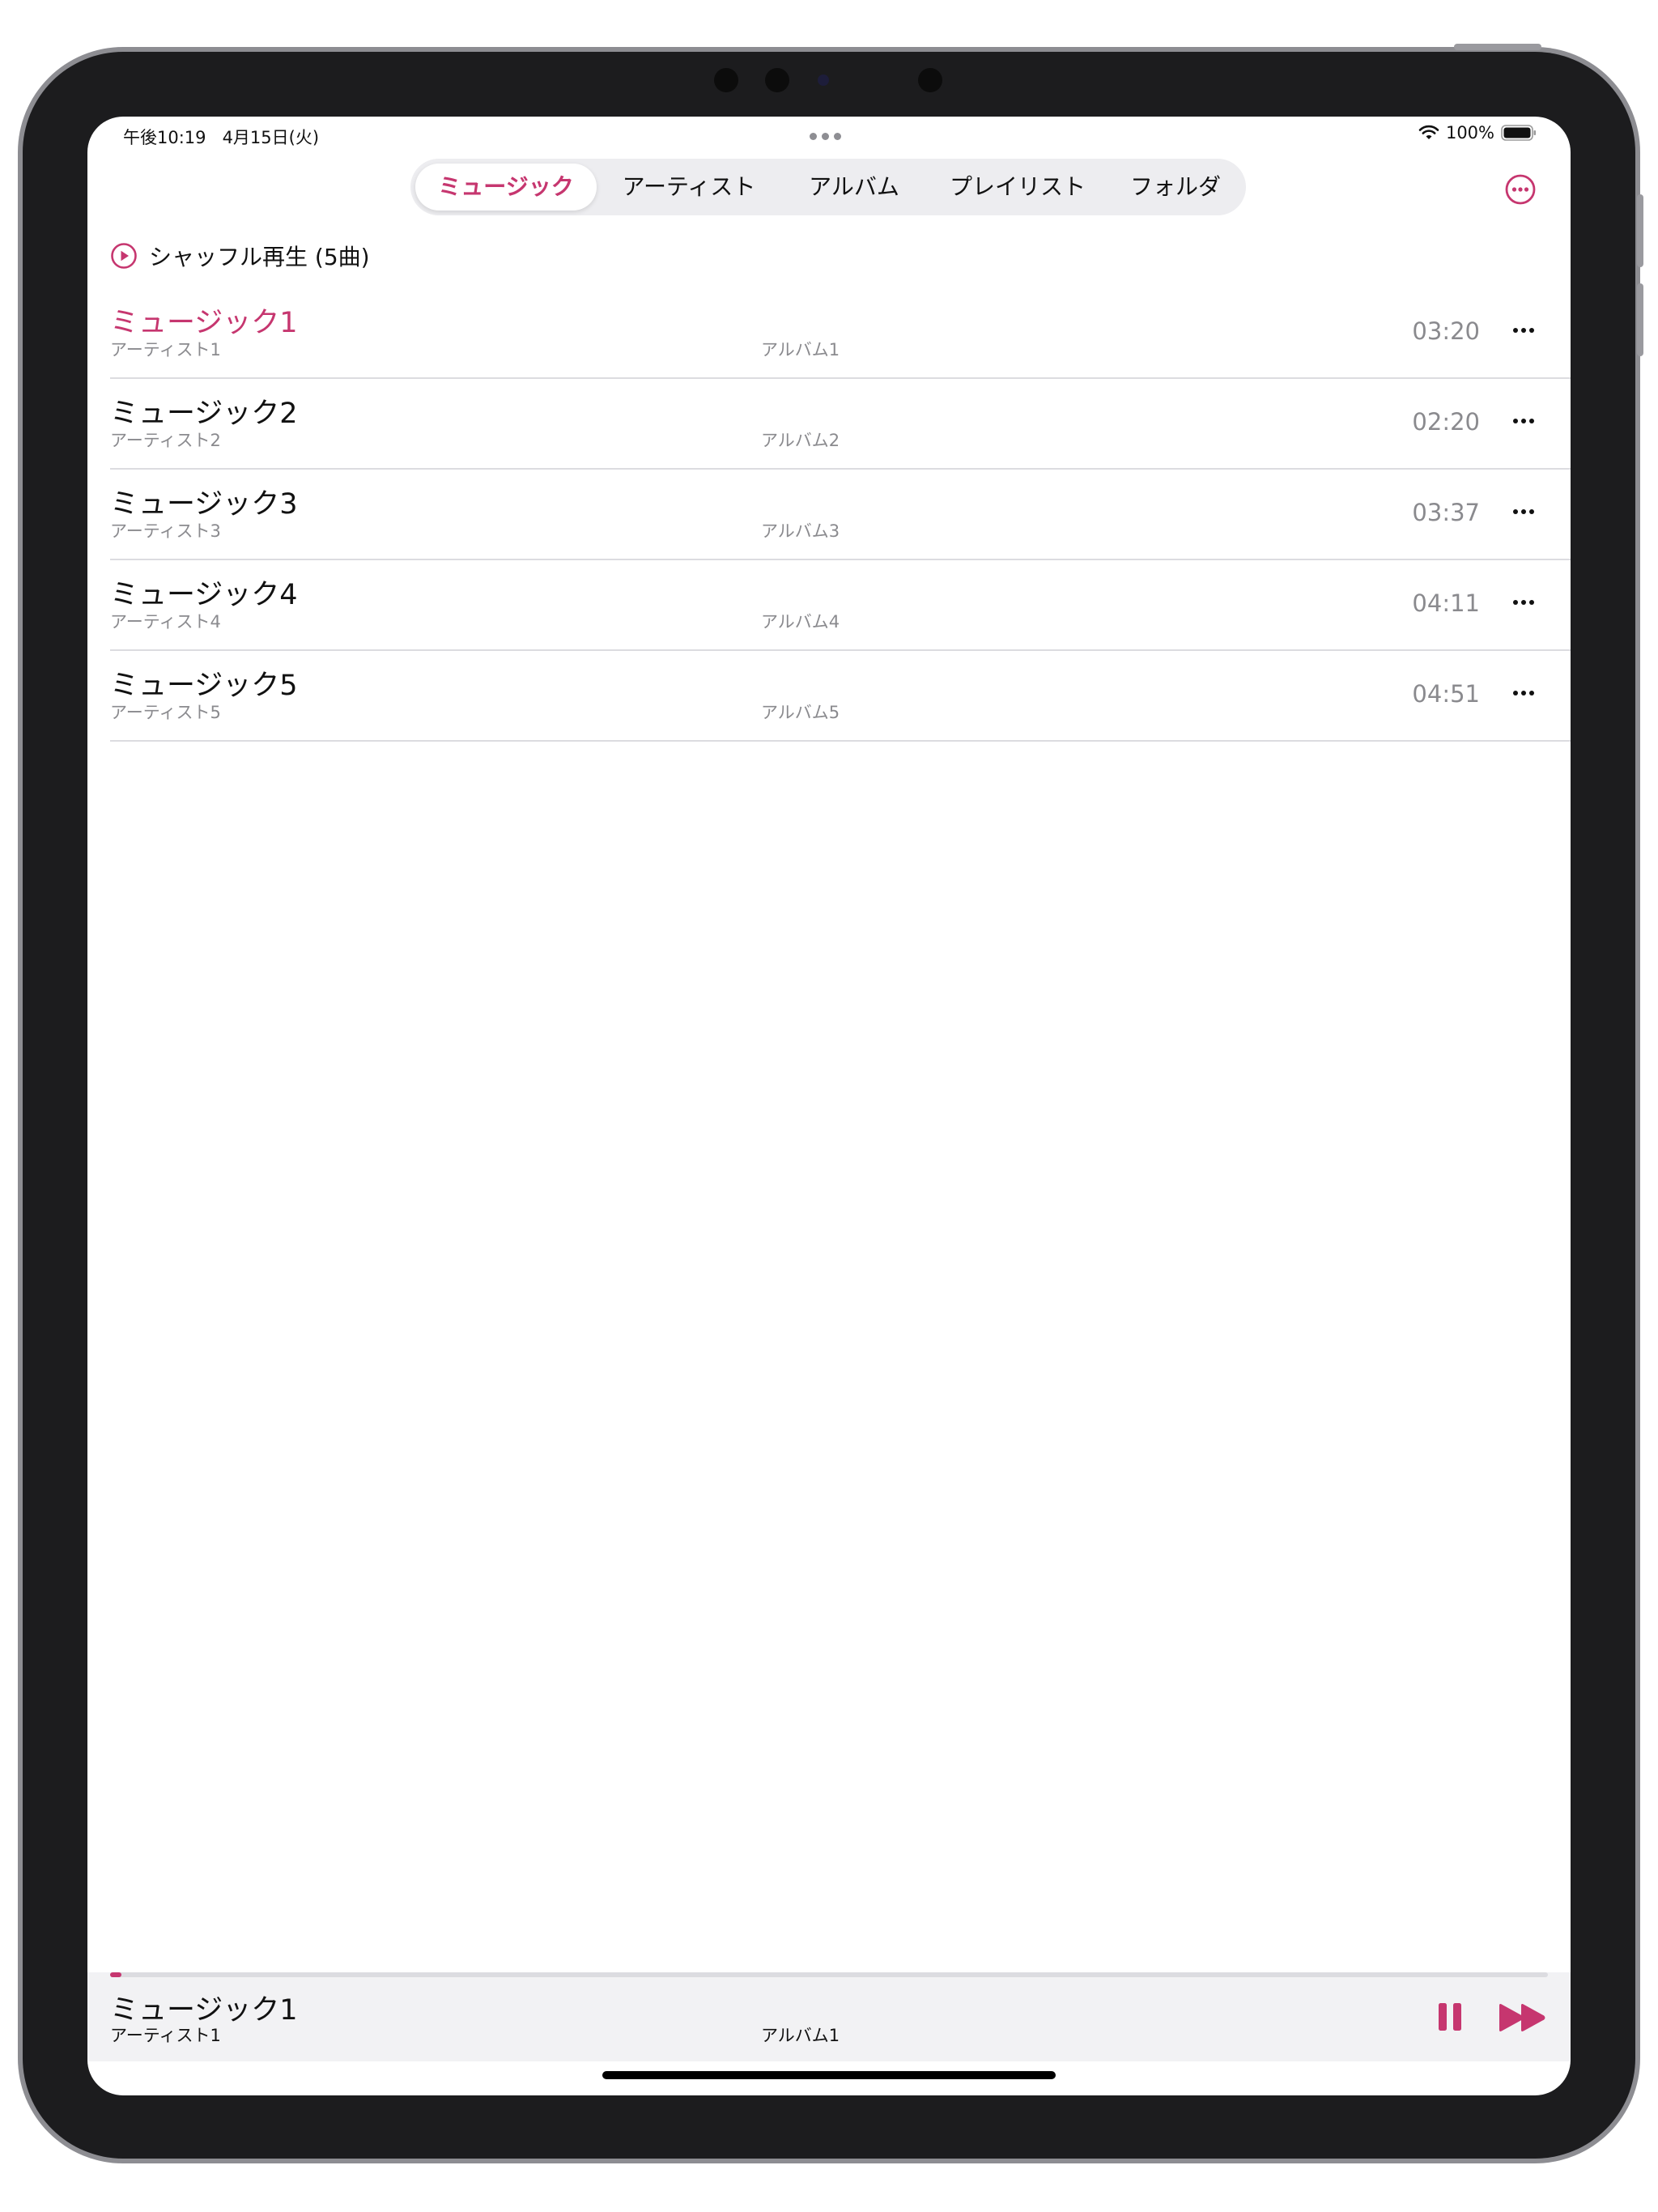  Describe the element at coordinates (829, 2075) in the screenshot. I see `home-indicator` at that location.